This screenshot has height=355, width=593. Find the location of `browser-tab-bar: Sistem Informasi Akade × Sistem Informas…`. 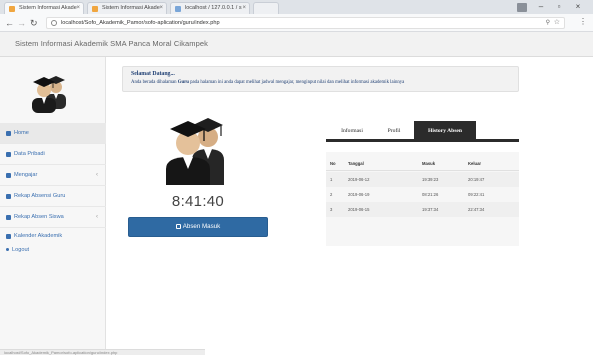

browser-tab-bar: Sistem Informasi Akade × Sistem Informas… is located at coordinates (296, 7).